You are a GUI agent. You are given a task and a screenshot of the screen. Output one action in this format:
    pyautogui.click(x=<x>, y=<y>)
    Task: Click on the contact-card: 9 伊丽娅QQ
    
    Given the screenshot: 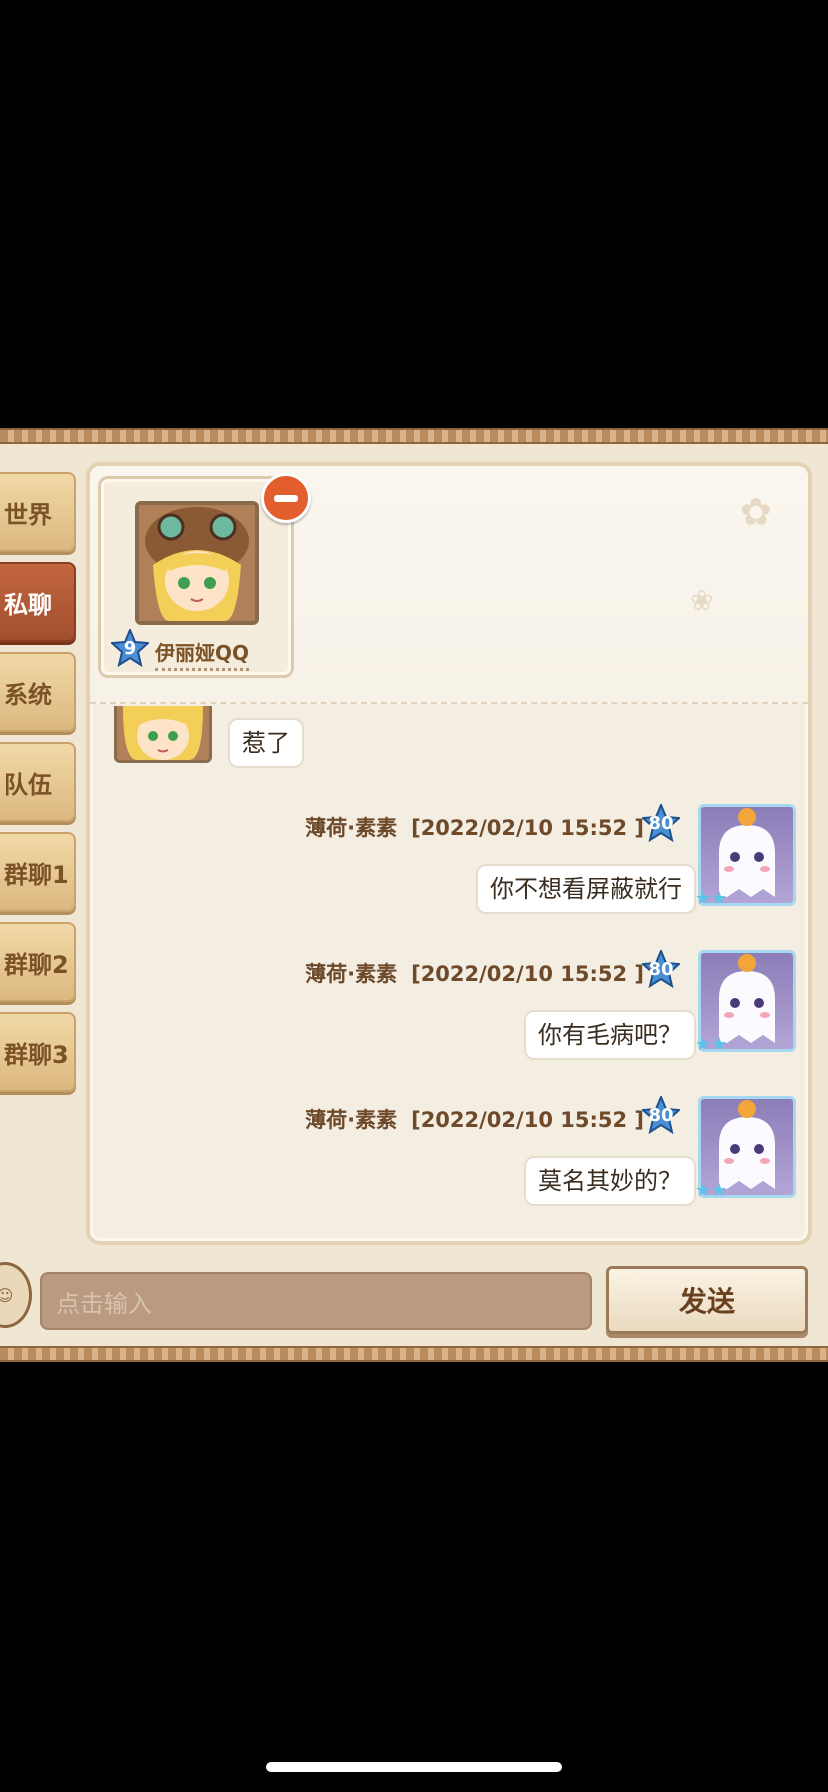 What is the action you would take?
    pyautogui.click(x=204, y=575)
    